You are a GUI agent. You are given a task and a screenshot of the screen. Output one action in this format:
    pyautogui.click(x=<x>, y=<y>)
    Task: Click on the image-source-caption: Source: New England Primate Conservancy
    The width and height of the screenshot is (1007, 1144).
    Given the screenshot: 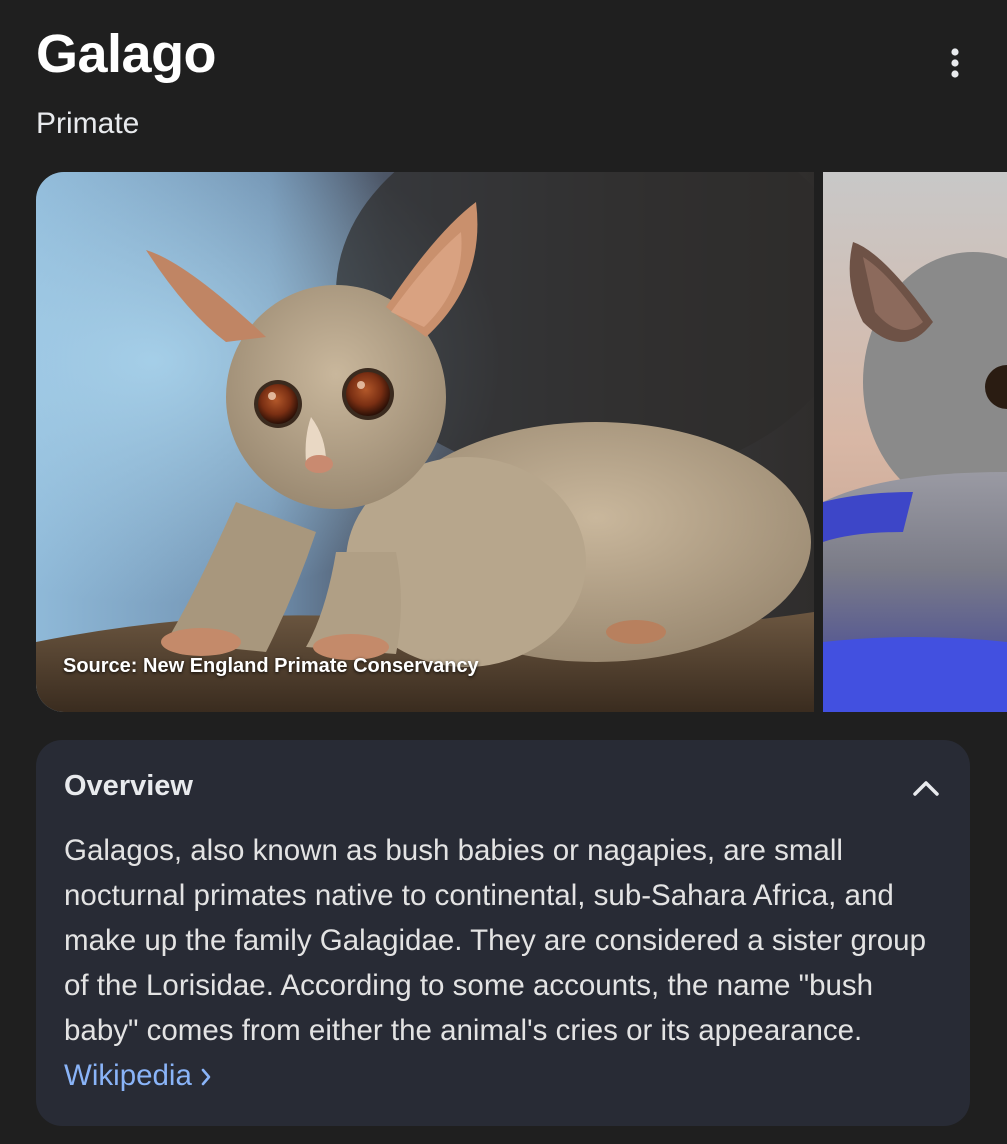 What is the action you would take?
    pyautogui.click(x=271, y=666)
    